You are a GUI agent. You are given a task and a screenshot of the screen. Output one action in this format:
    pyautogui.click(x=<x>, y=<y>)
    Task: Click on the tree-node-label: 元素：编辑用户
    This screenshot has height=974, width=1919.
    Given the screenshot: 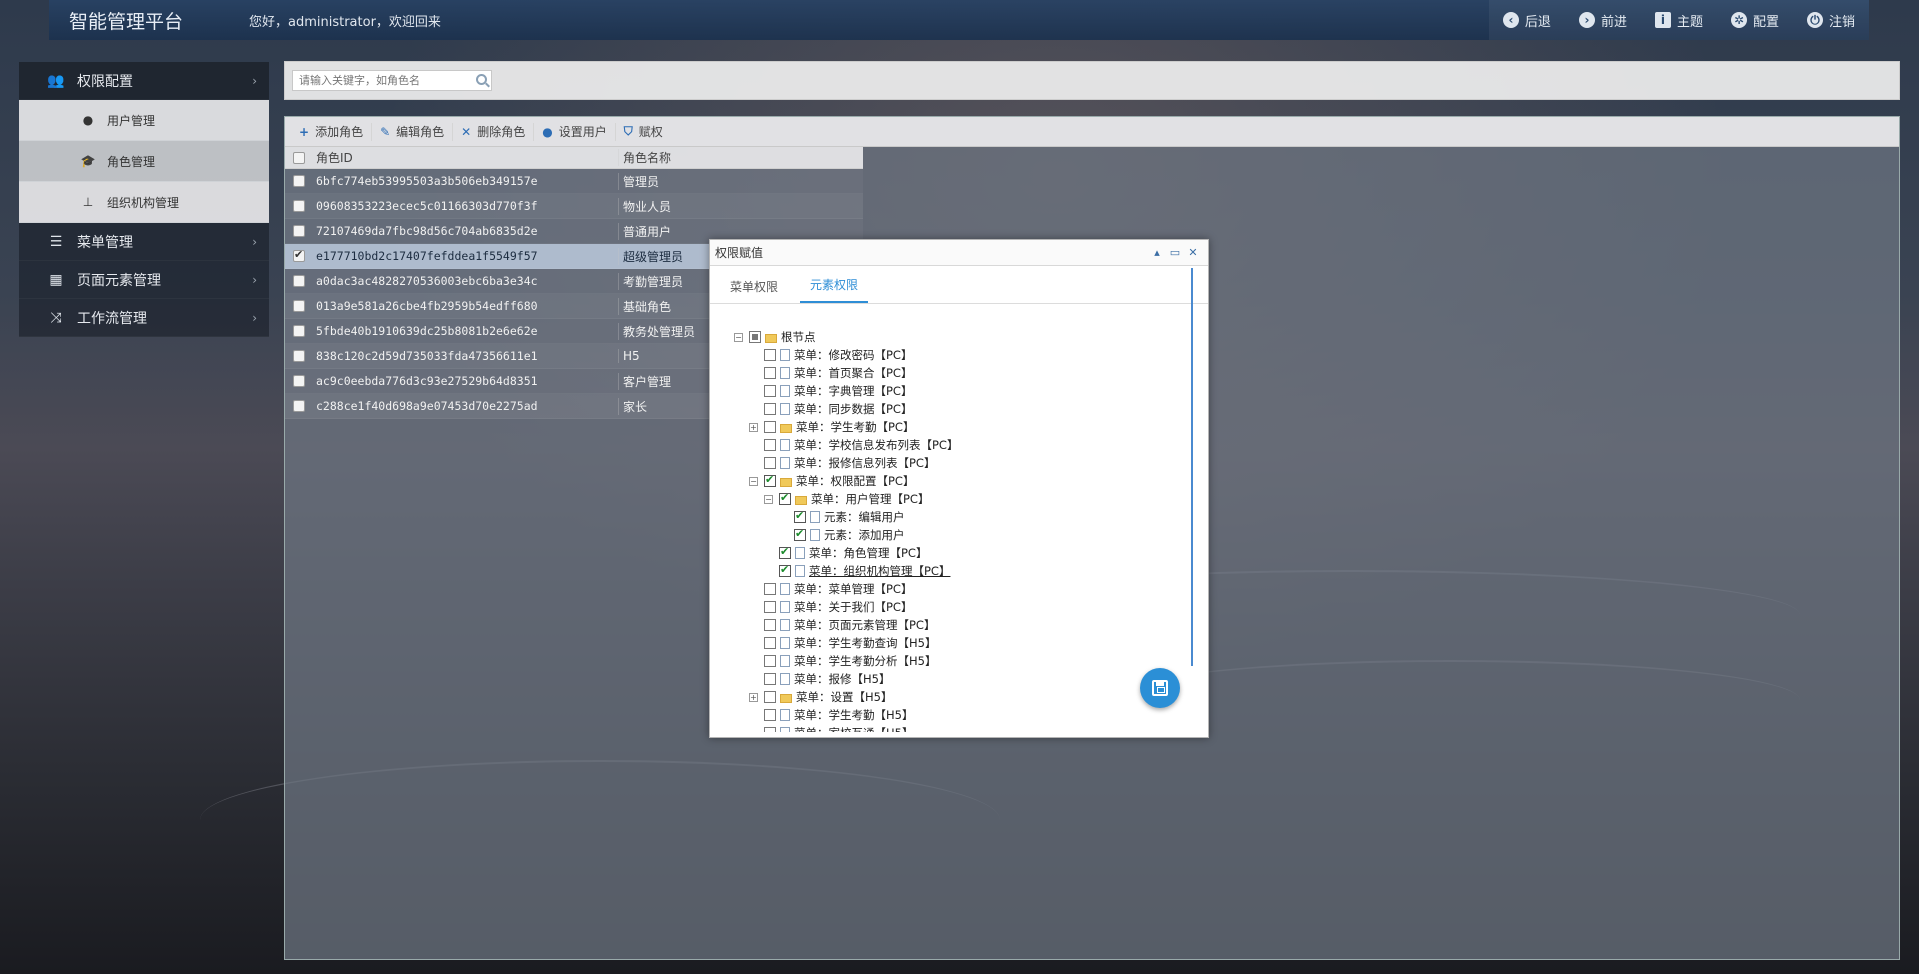 What is the action you would take?
    pyautogui.click(x=864, y=517)
    